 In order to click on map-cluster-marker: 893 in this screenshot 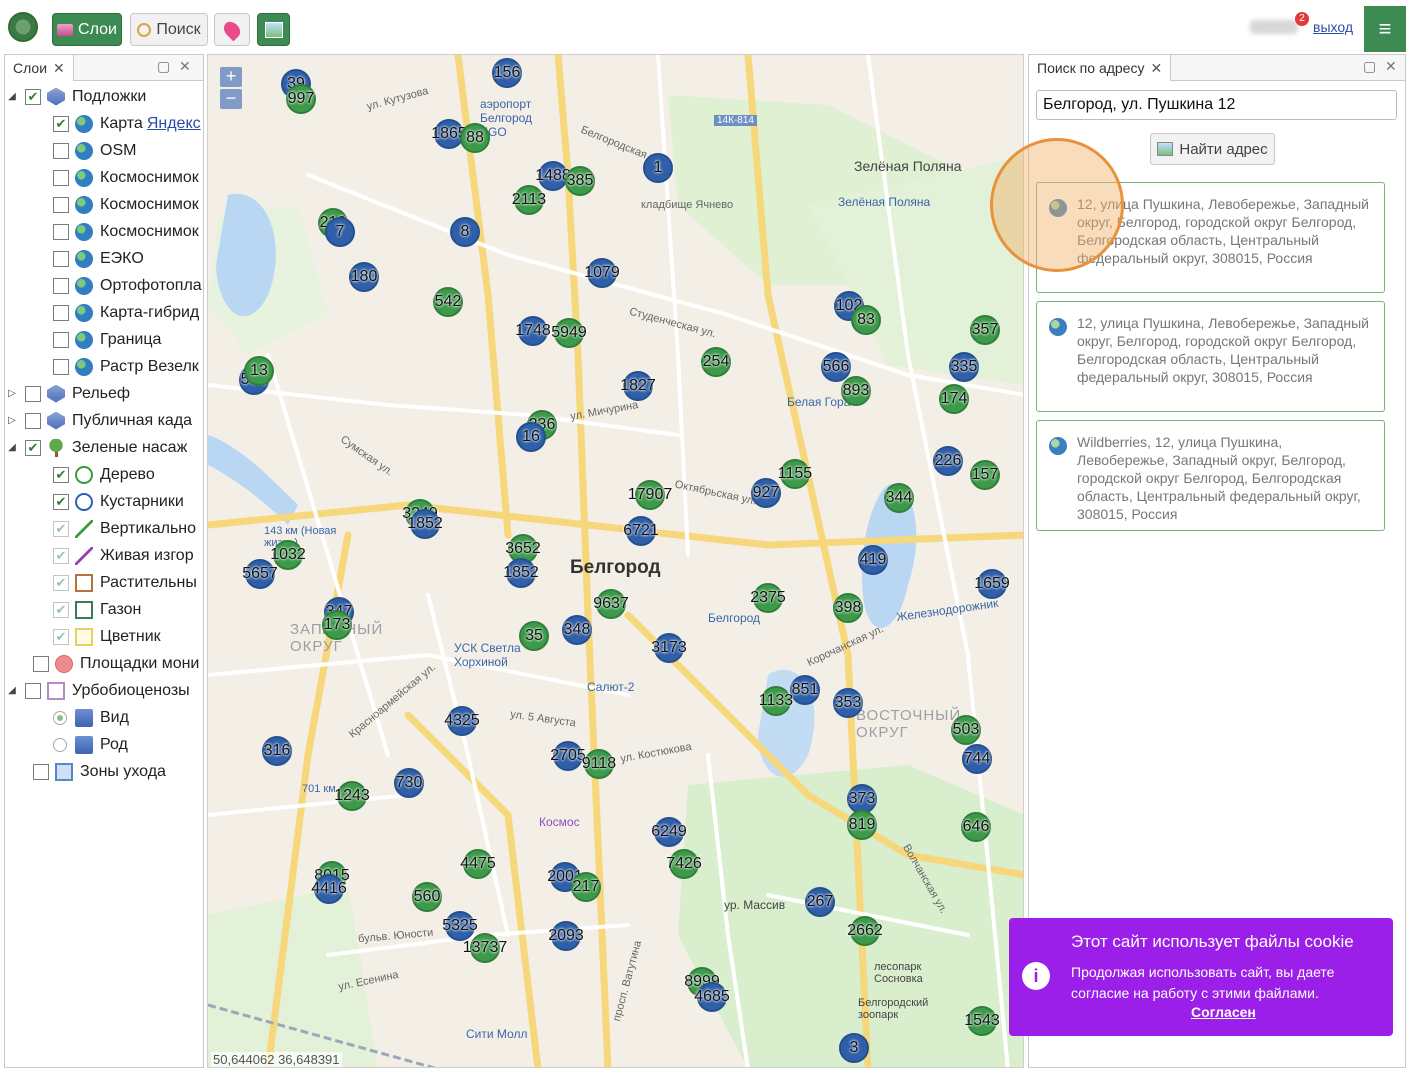, I will do `click(856, 391)`.